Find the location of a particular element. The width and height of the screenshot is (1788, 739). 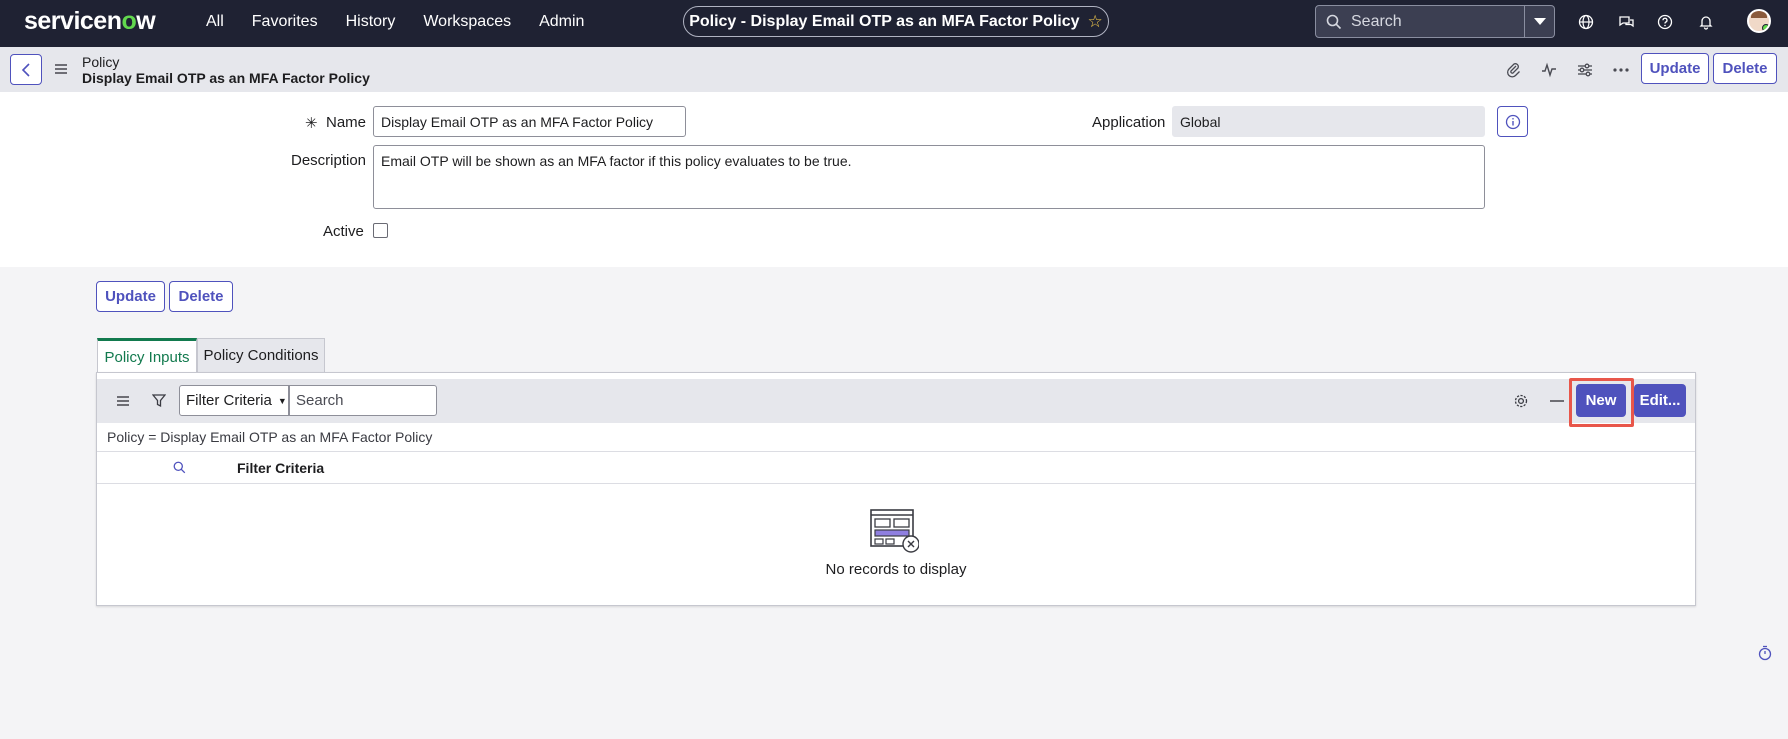

name-field is located at coordinates (529, 121).